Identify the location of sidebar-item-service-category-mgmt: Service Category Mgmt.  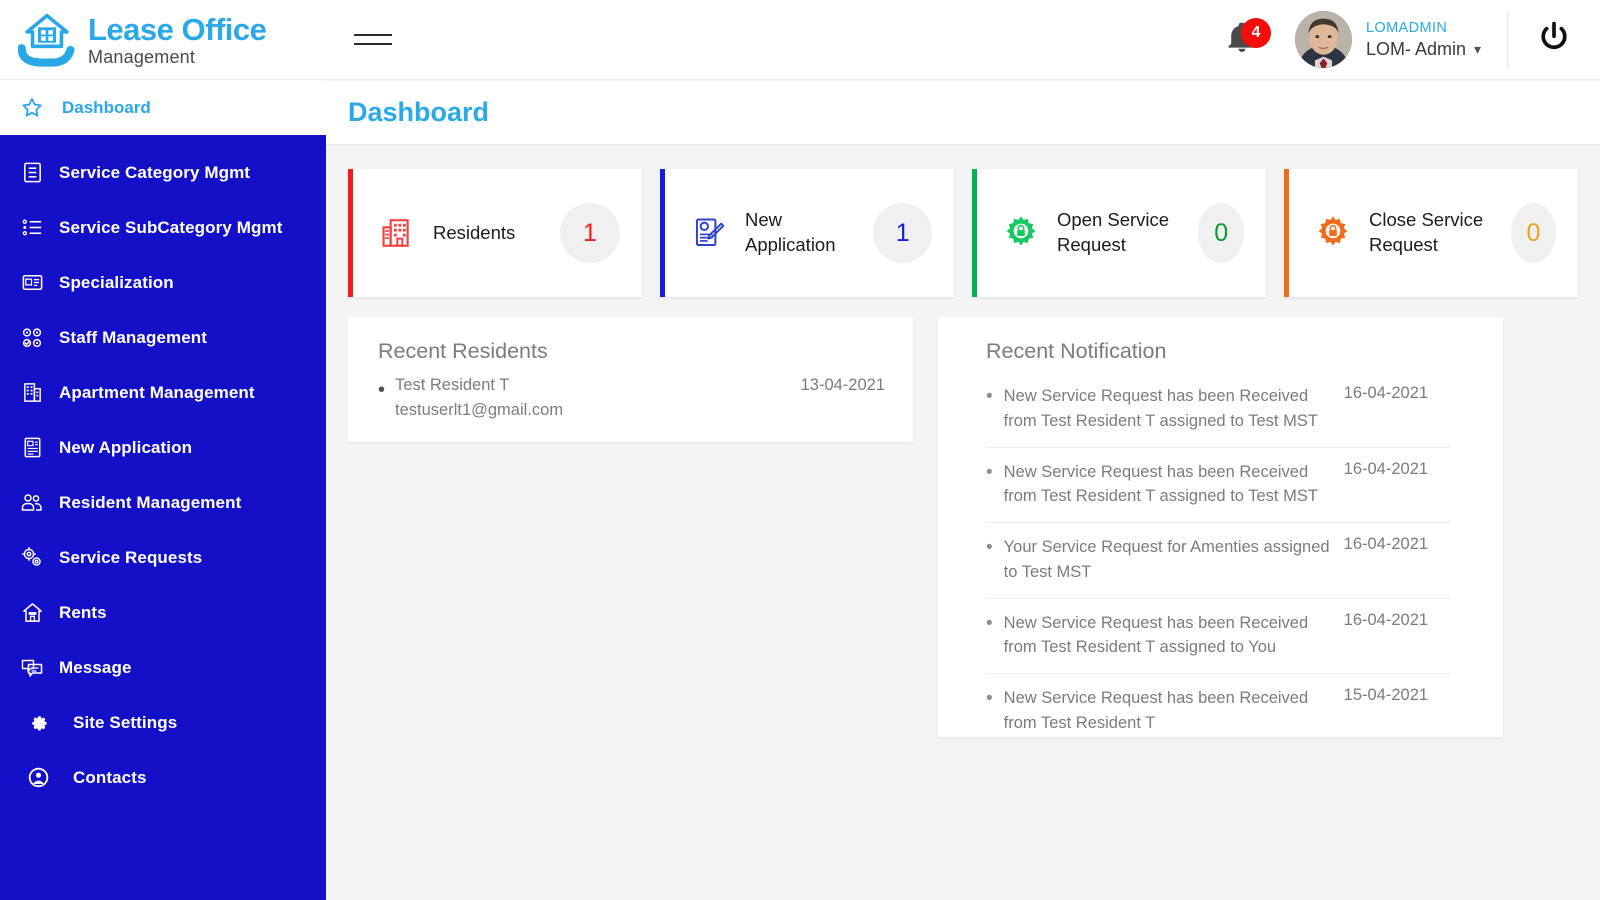
(163, 172).